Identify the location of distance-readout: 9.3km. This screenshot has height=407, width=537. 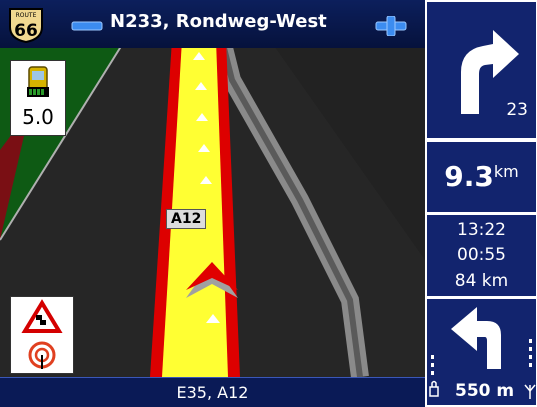
(481, 176).